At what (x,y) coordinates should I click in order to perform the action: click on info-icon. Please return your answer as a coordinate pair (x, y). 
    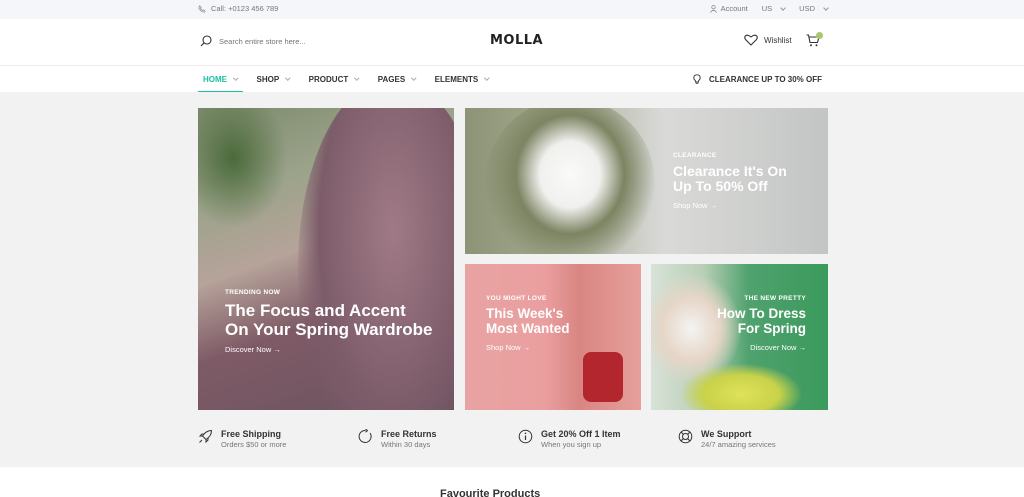
    Looking at the image, I should click on (525, 436).